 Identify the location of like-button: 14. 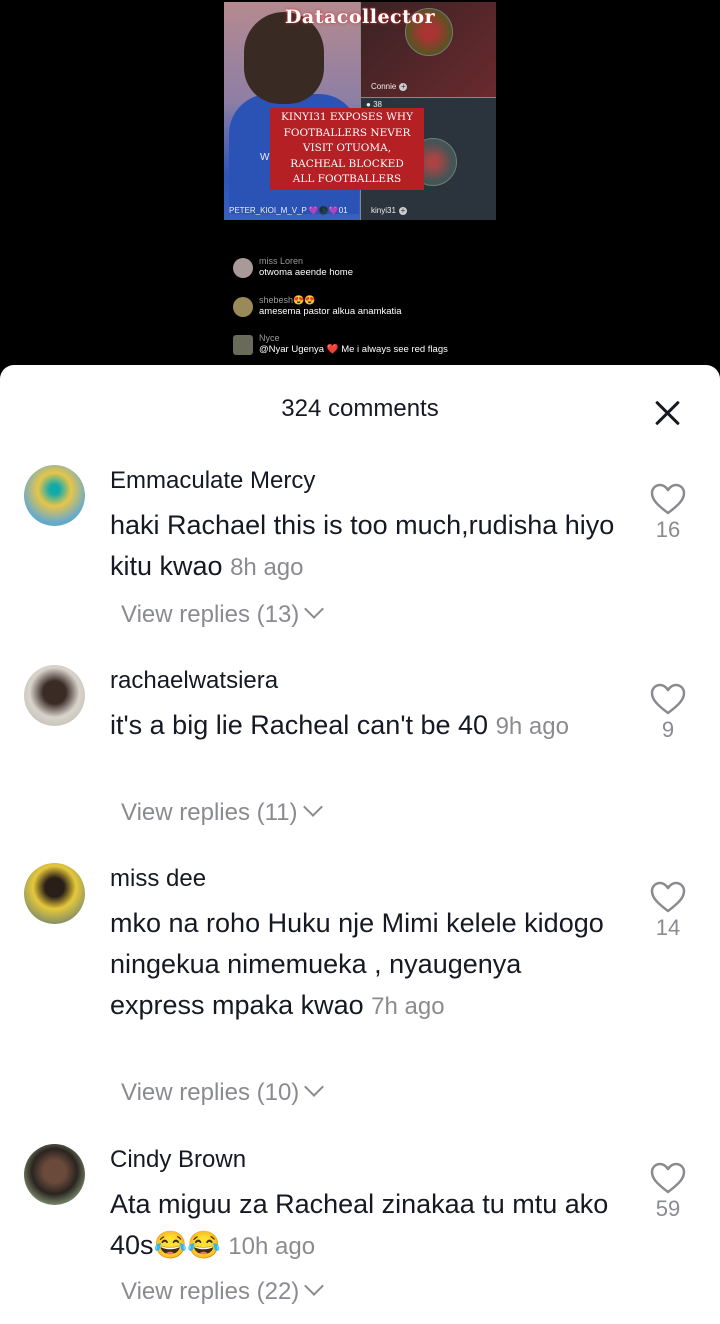
(668, 911).